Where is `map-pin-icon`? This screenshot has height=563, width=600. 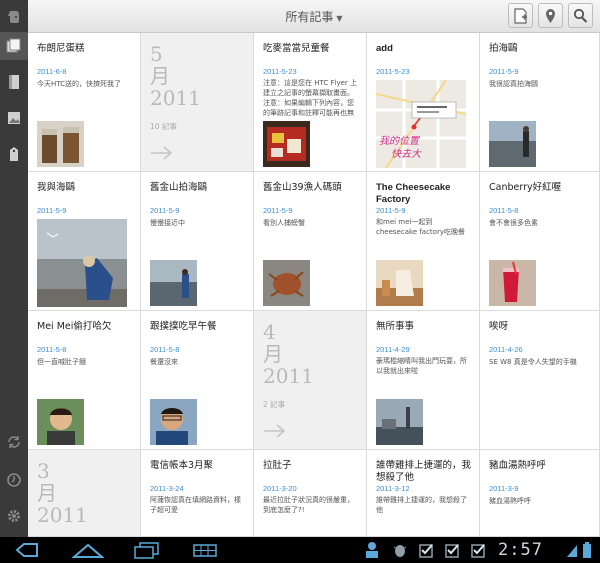
map-pin-icon is located at coordinates (550, 16).